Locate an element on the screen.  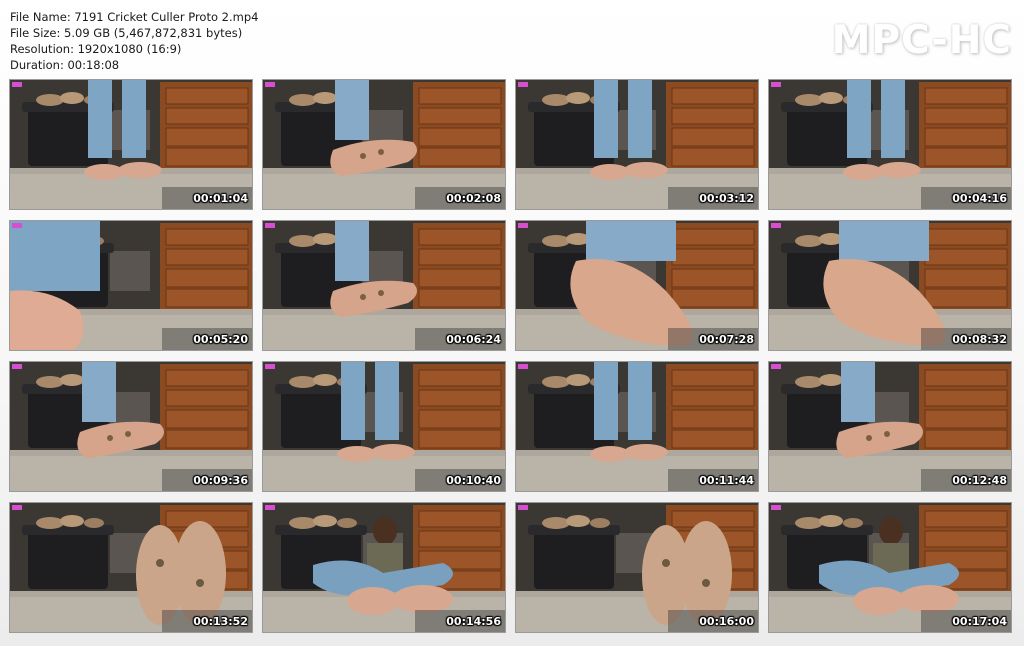
thumbnail-timestamp: 00:10:40 is located at coordinates (473, 480).